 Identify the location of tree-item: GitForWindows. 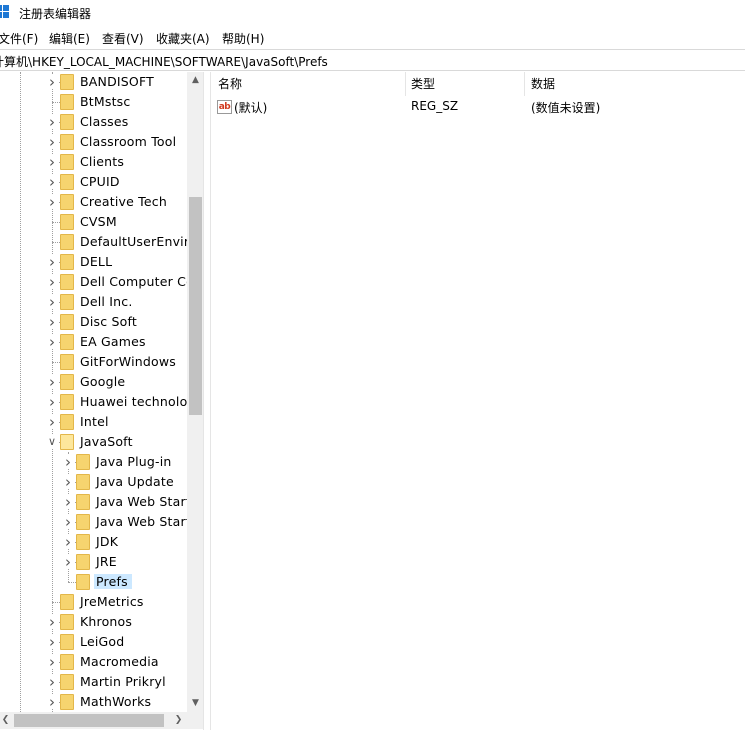
(93, 362).